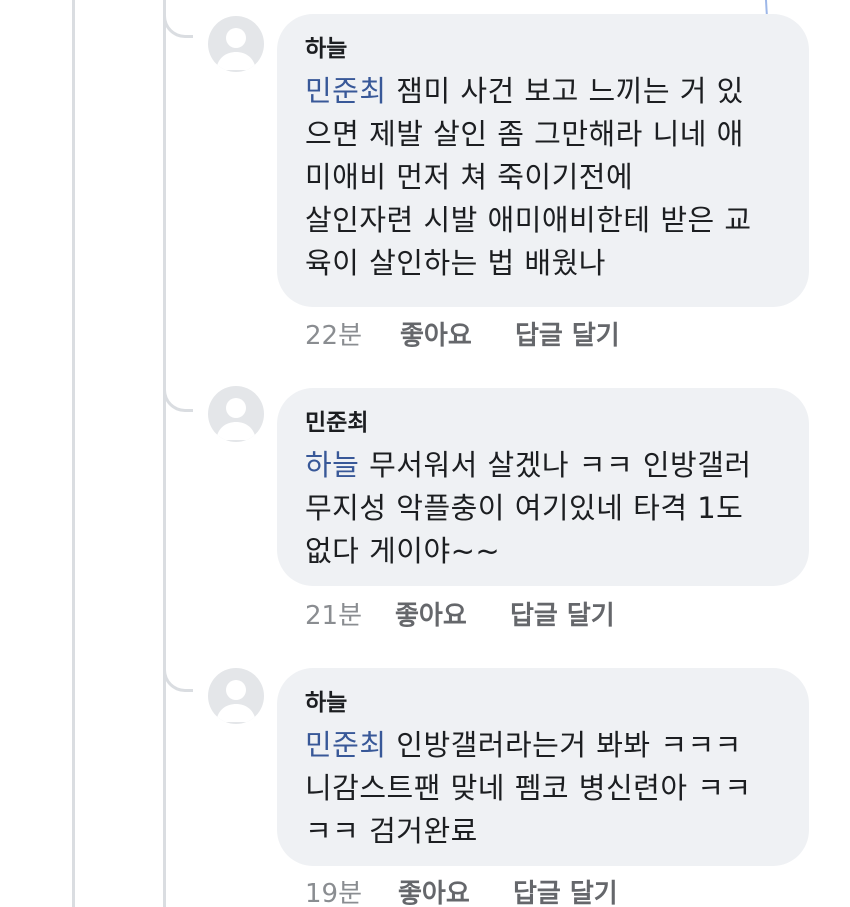  I want to click on comment-line: 니감스트팬 맞네 펨코 병신련아 ㅋㅋ, so click(528, 788).